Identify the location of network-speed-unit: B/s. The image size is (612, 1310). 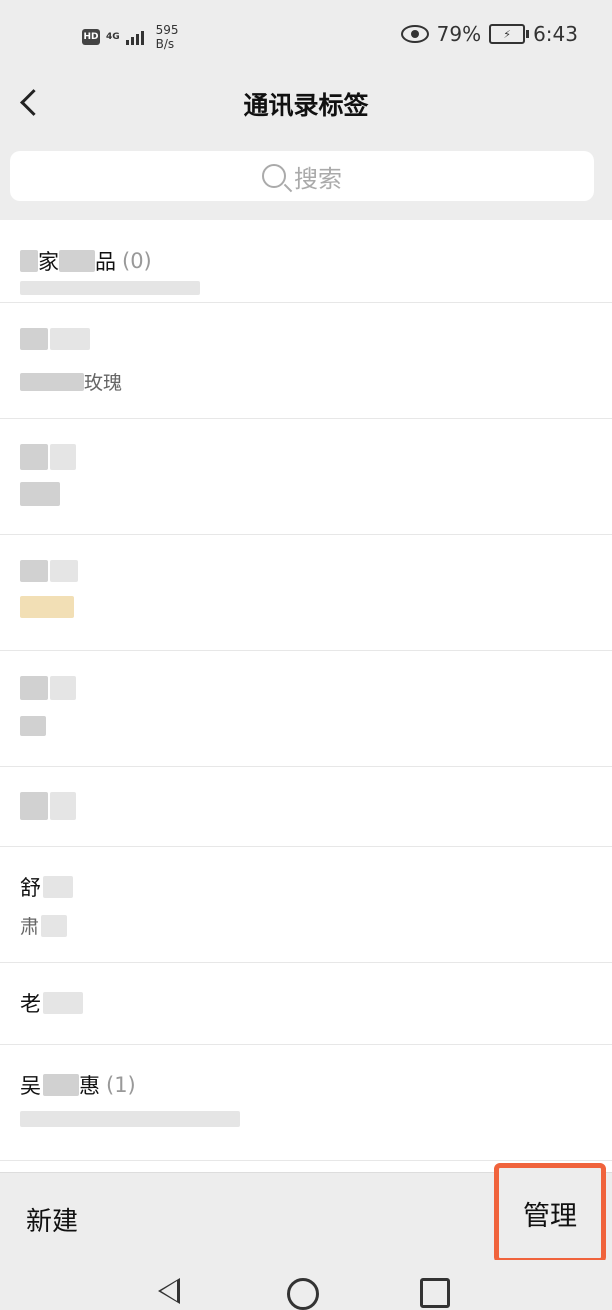
(165, 44).